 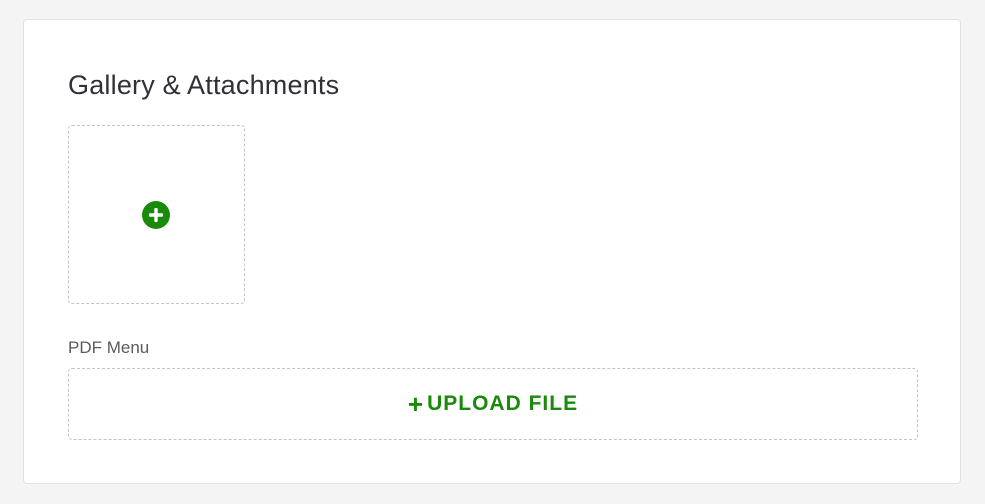 I want to click on section-title: Gallery & Attachments, so click(x=204, y=85).